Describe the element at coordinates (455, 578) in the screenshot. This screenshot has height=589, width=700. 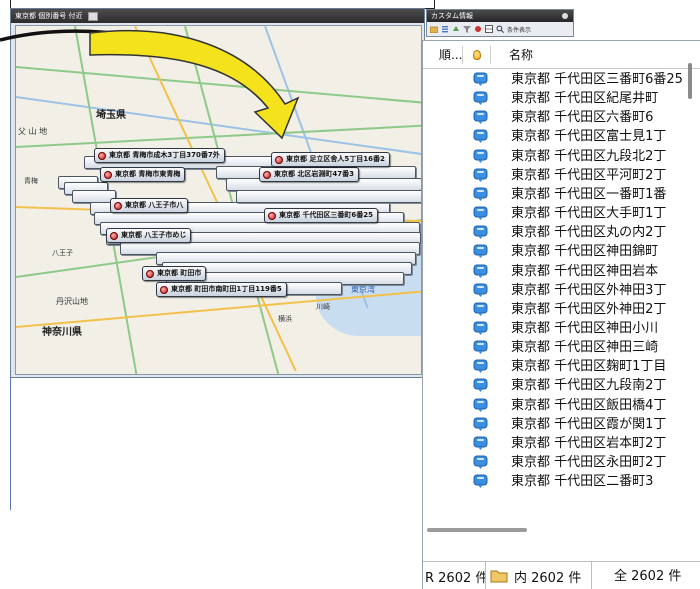
I see `status-partial-count: R 2602 件` at that location.